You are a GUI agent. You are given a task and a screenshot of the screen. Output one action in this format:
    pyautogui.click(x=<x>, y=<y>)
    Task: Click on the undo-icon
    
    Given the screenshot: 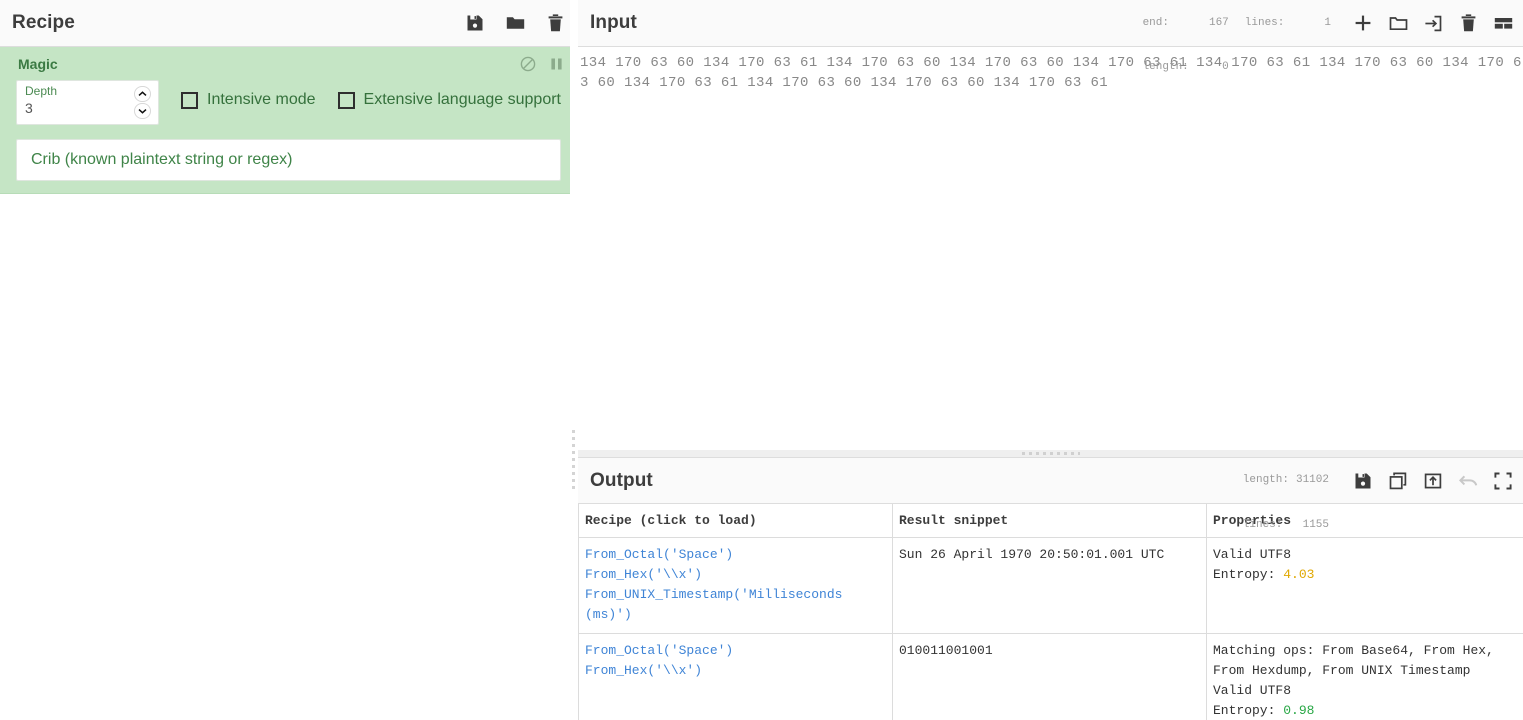 What is the action you would take?
    pyautogui.click(x=1468, y=481)
    